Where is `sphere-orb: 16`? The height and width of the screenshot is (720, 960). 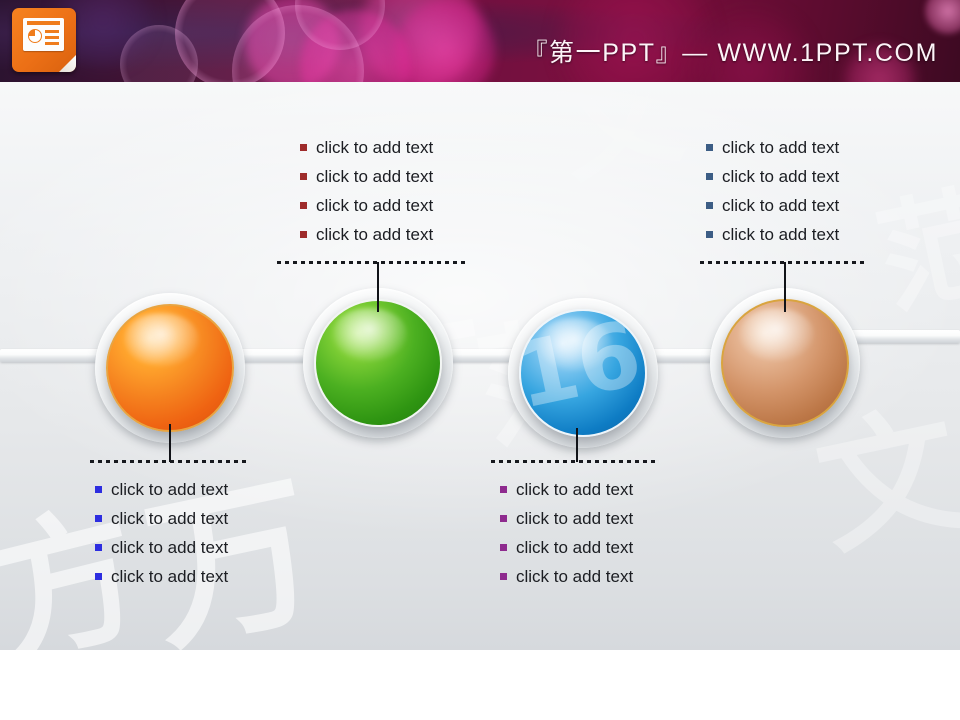
sphere-orb: 16 is located at coordinates (583, 373).